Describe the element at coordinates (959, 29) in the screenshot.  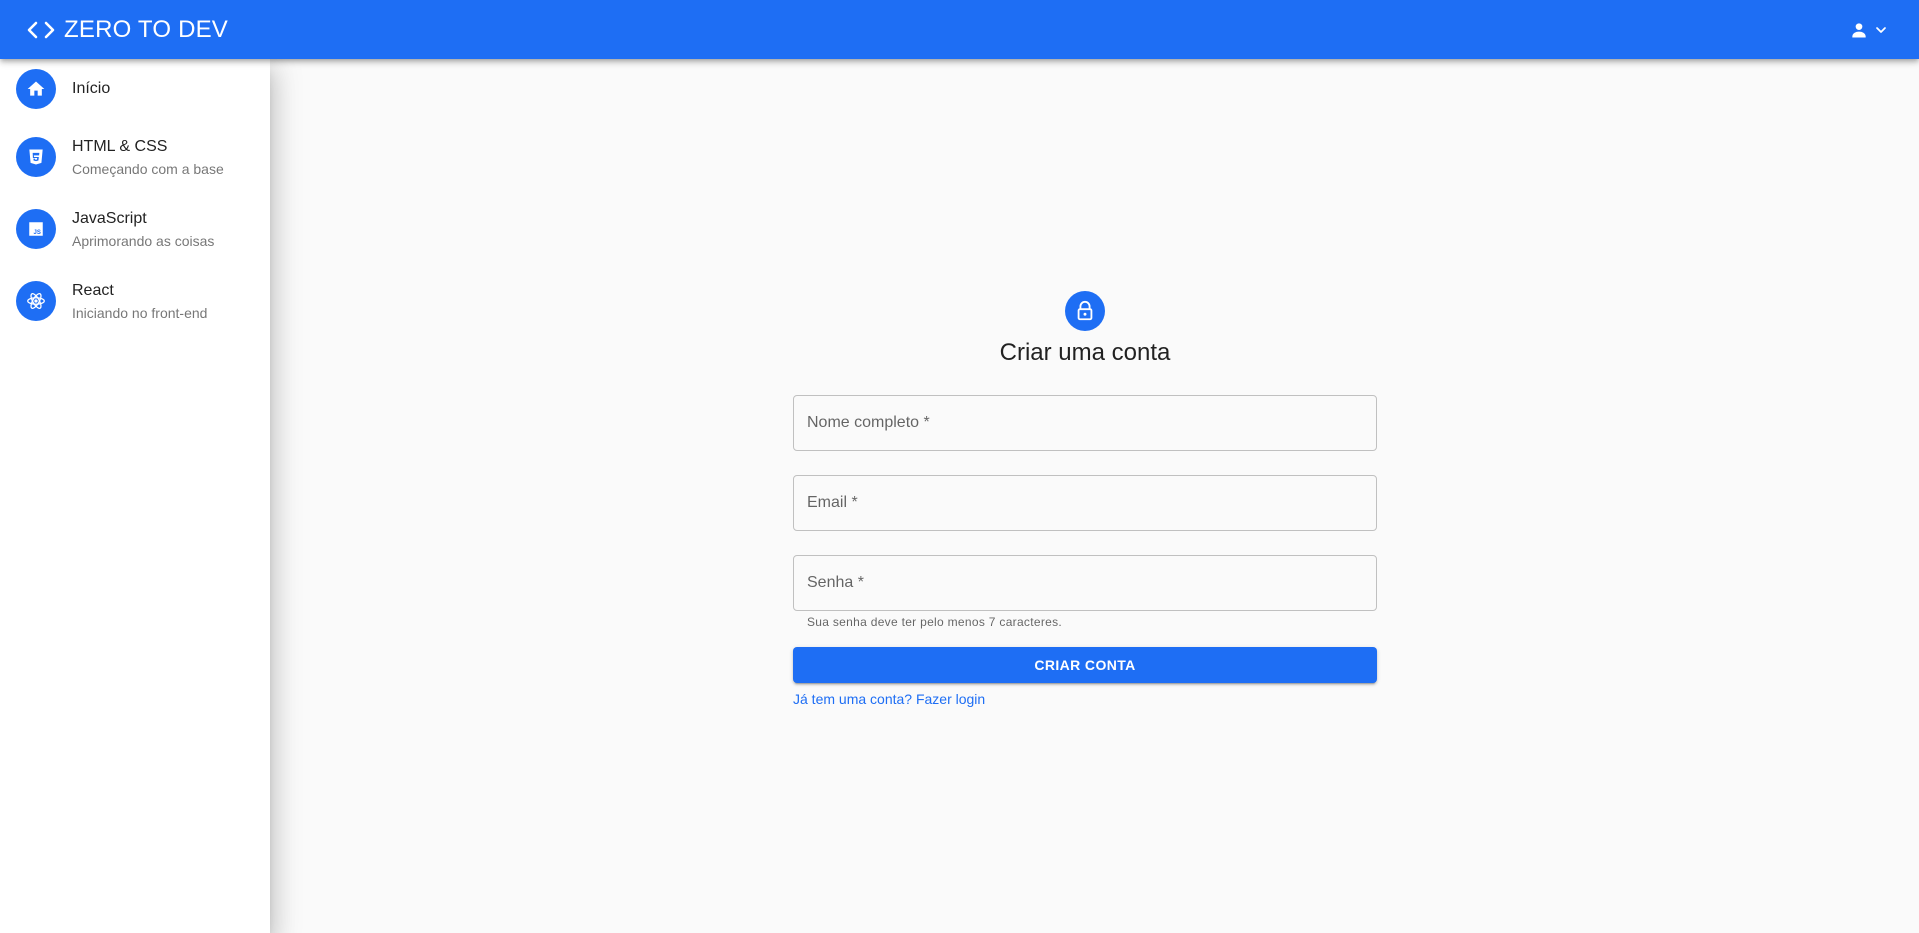
I see `app-bar: ZERO TO DEV` at that location.